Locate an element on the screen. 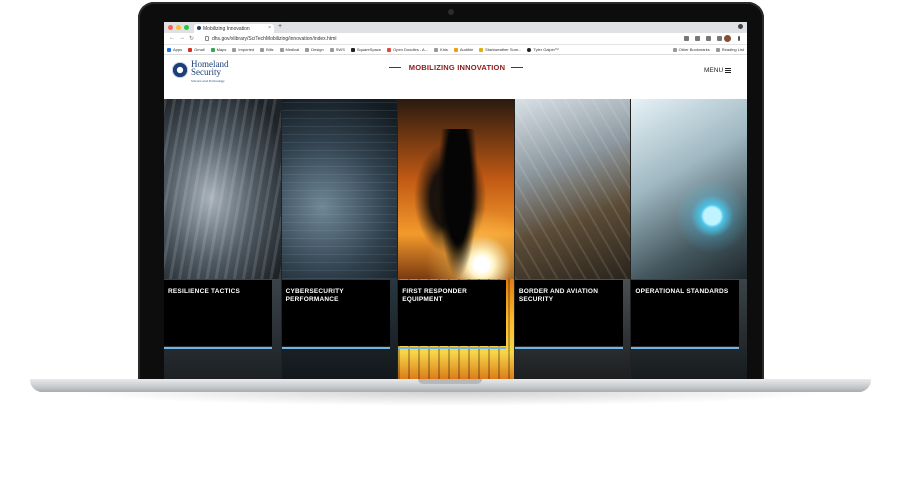  menu-button: MENU is located at coordinates (718, 70).